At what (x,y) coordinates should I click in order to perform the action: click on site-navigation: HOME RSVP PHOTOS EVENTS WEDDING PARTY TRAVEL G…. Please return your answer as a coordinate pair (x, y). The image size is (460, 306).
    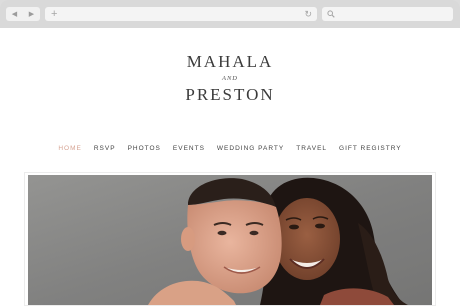
    Looking at the image, I should click on (230, 149).